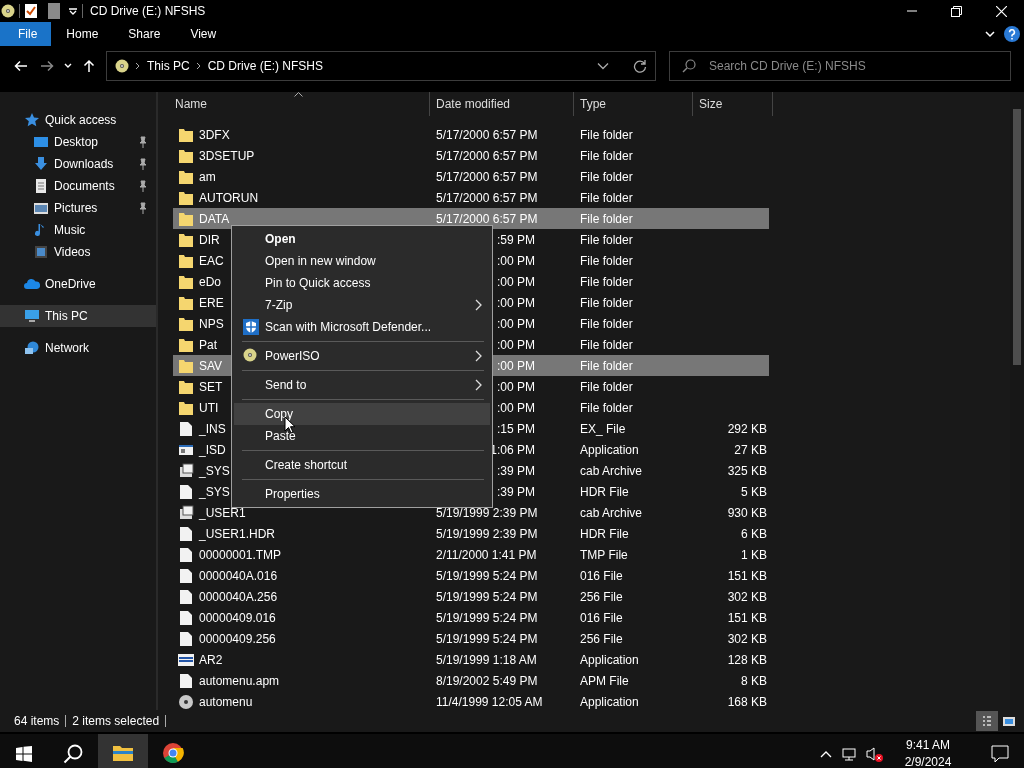  I want to click on file-size: 1 KB, so click(754, 554).